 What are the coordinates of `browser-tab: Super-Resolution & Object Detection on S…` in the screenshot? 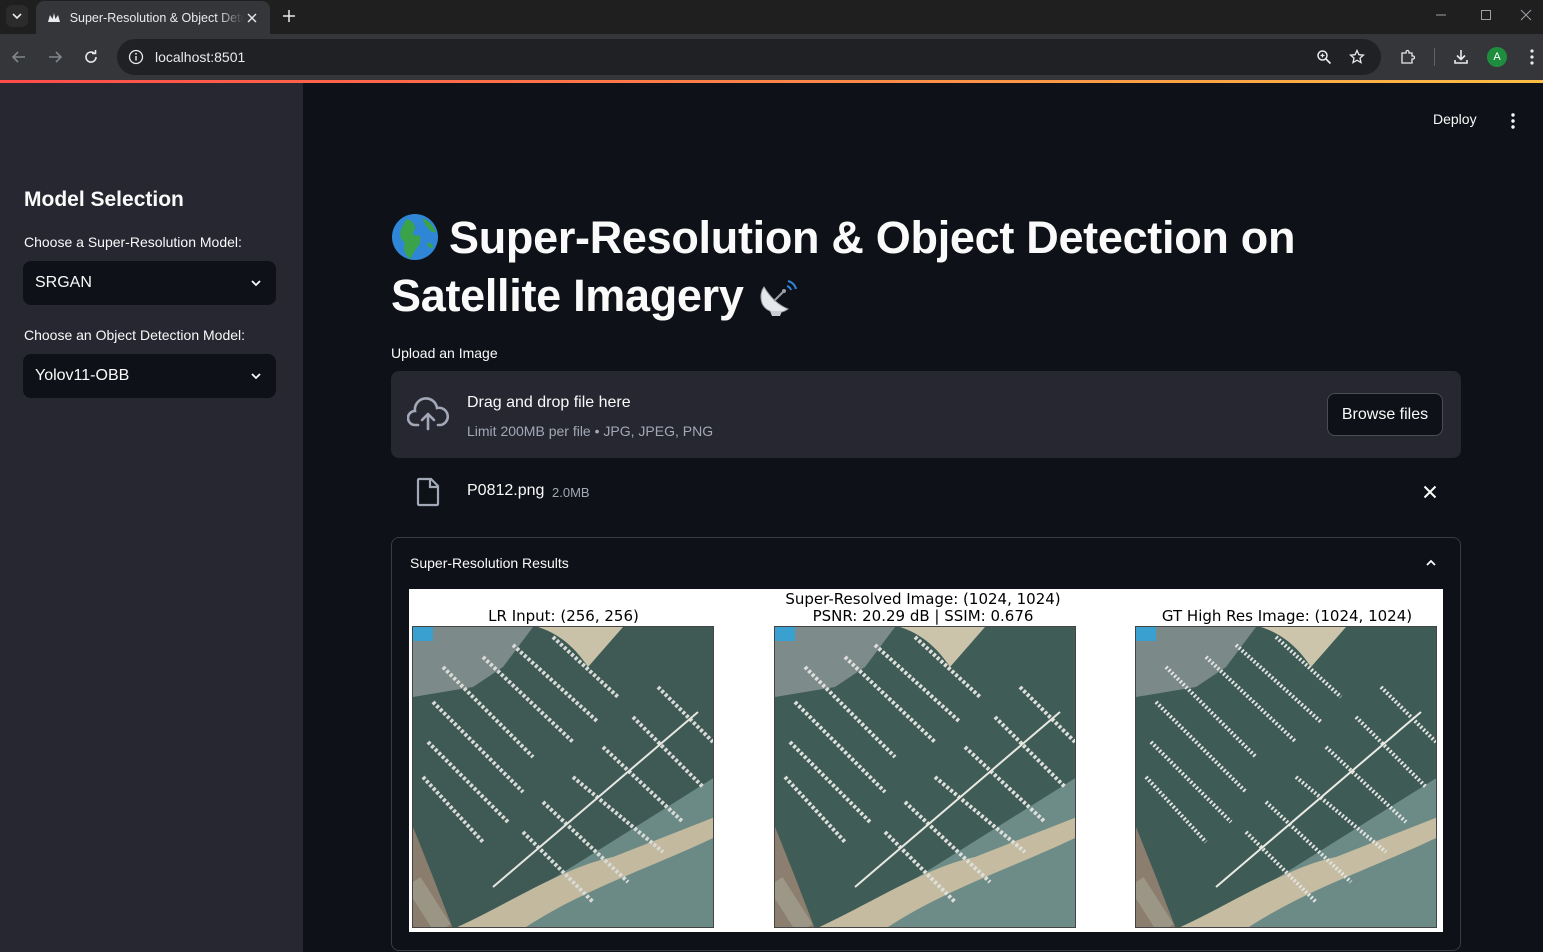 It's located at (153, 17).